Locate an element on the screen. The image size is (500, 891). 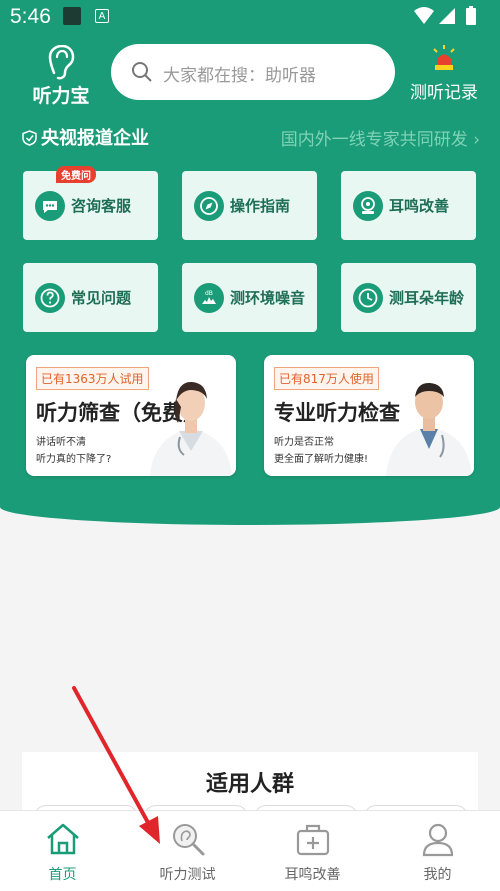
annotation-arrow is located at coordinates (116, 765).